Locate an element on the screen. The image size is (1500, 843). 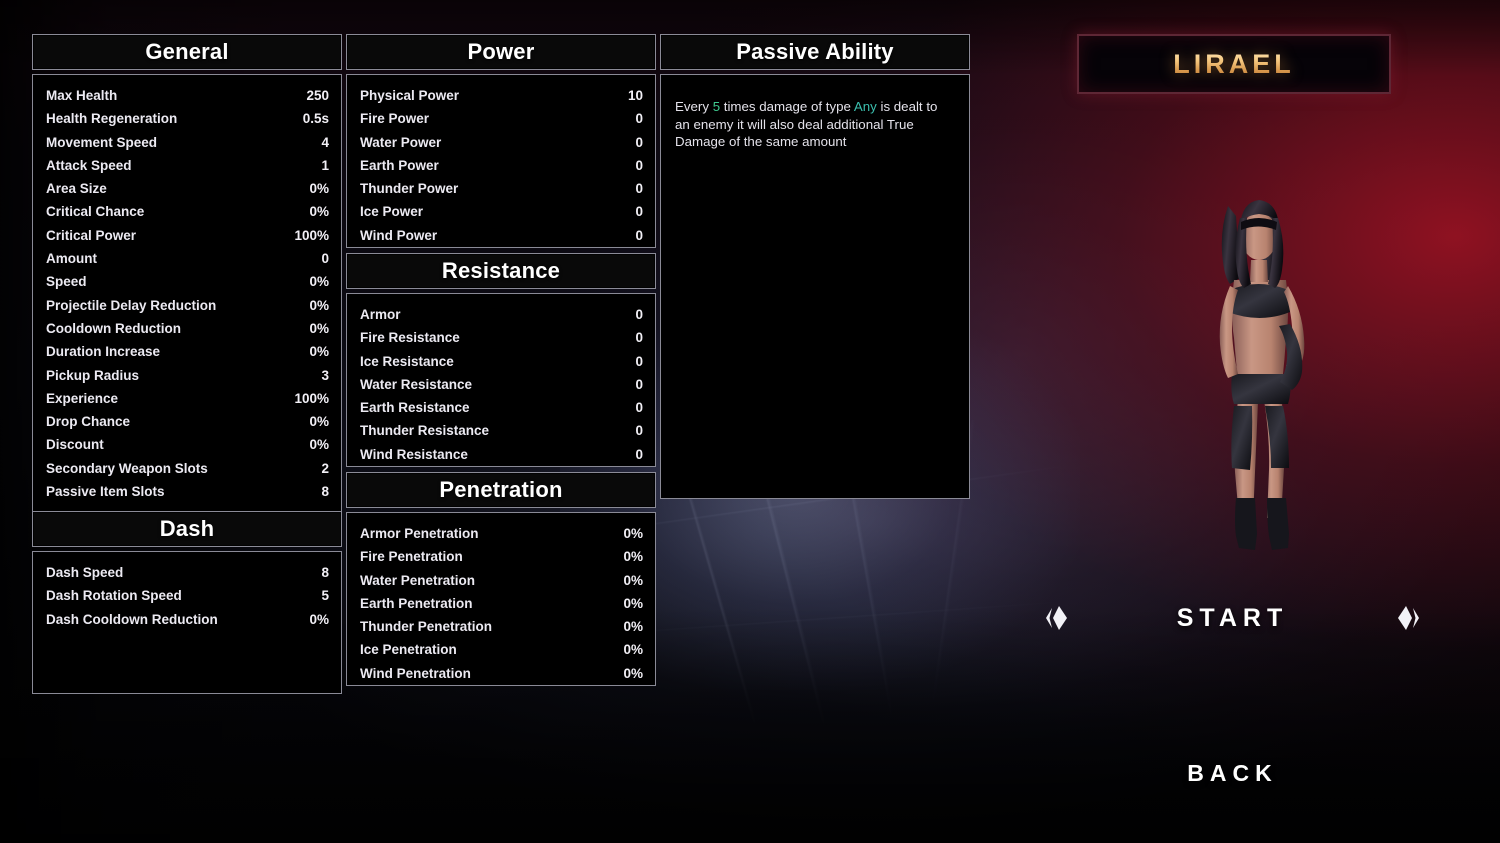
stat-label: Dash Cooldown Reduction is located at coordinates (132, 619).